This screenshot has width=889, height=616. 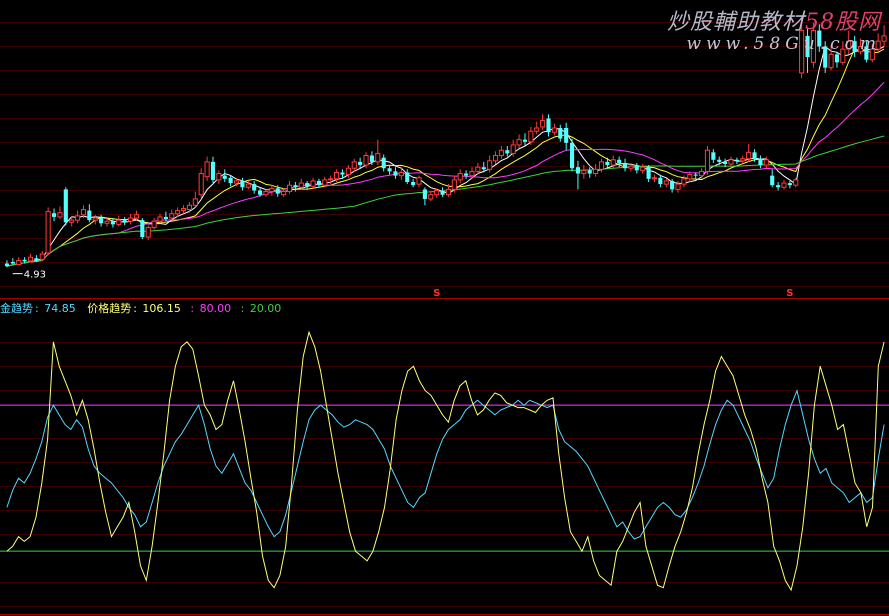 I want to click on value-price-trend: 106.15, so click(x=161, y=308).